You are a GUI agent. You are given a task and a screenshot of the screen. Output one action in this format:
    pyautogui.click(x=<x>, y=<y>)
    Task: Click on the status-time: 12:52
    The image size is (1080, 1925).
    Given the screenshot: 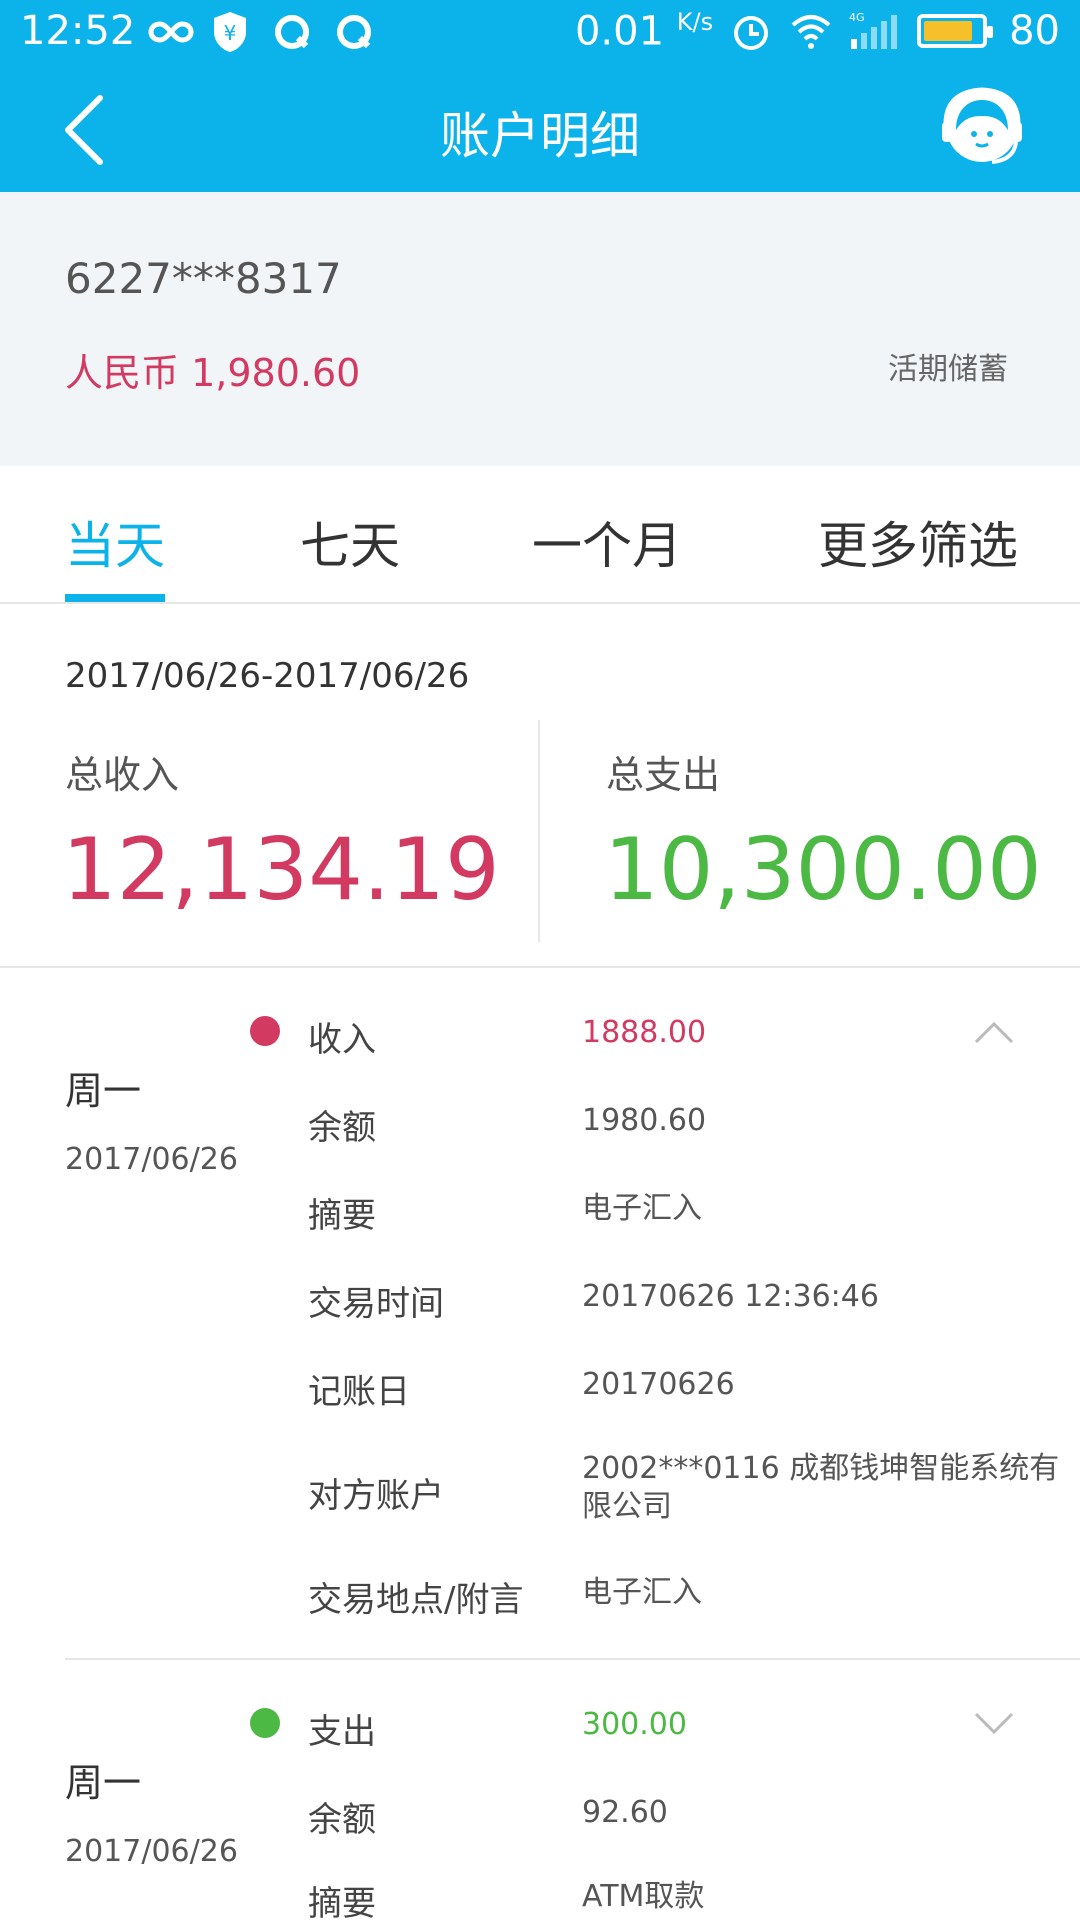 What is the action you would take?
    pyautogui.click(x=78, y=31)
    